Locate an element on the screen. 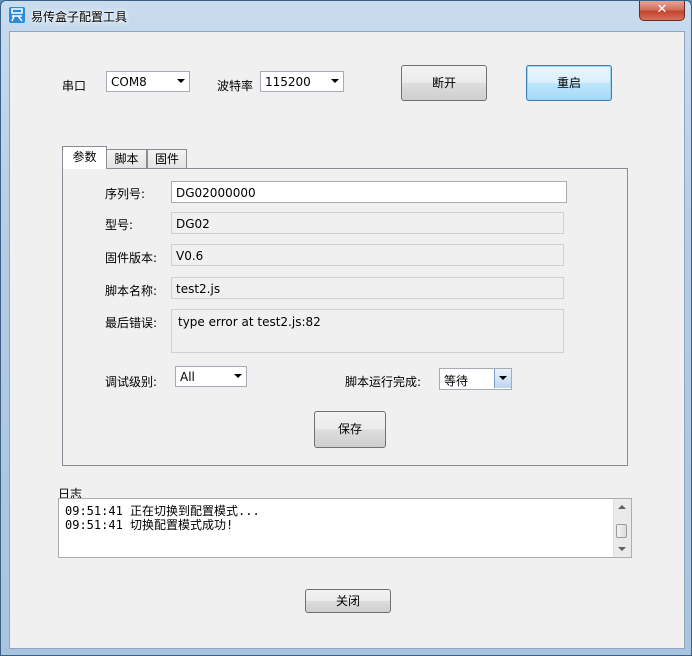 Image resolution: width=692 pixels, height=656 pixels. baud-select-value: 115200 is located at coordinates (288, 82).